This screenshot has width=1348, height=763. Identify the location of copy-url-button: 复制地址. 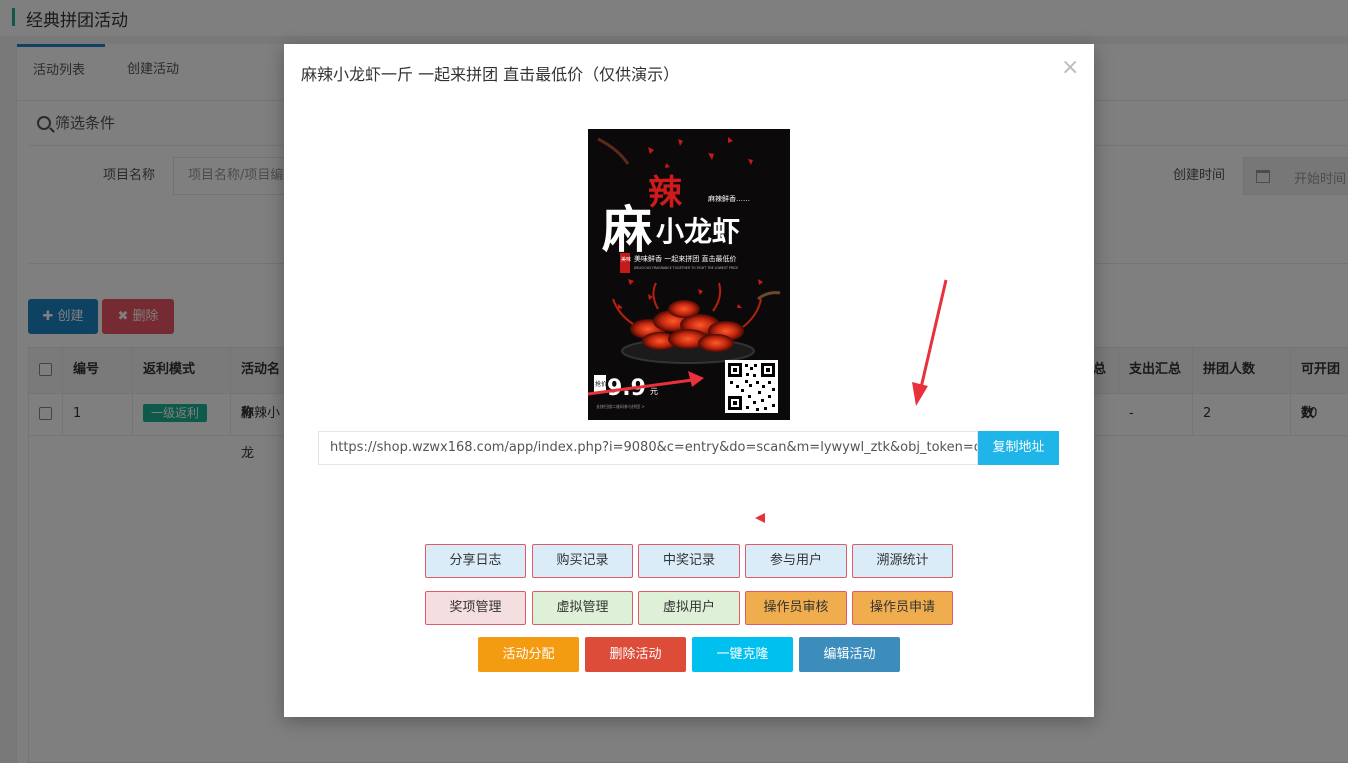
(1018, 448).